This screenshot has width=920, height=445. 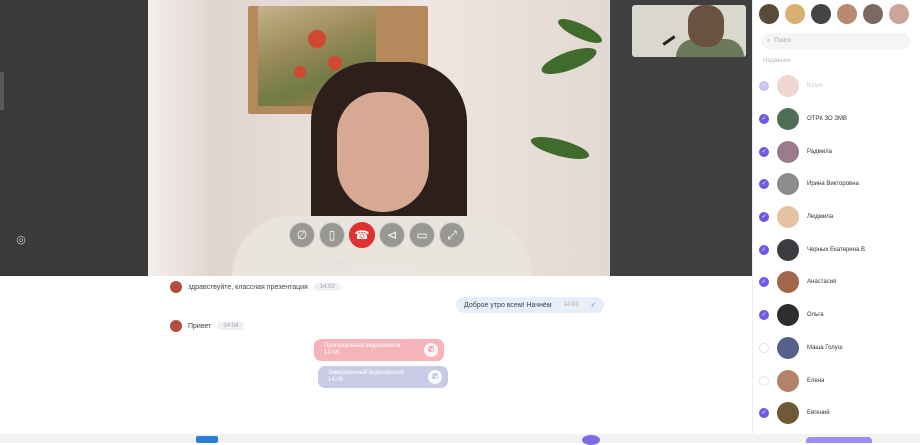 What do you see at coordinates (827, 119) in the screenshot?
I see `contact-name: ОТРК ЗО ЗМВ` at bounding box center [827, 119].